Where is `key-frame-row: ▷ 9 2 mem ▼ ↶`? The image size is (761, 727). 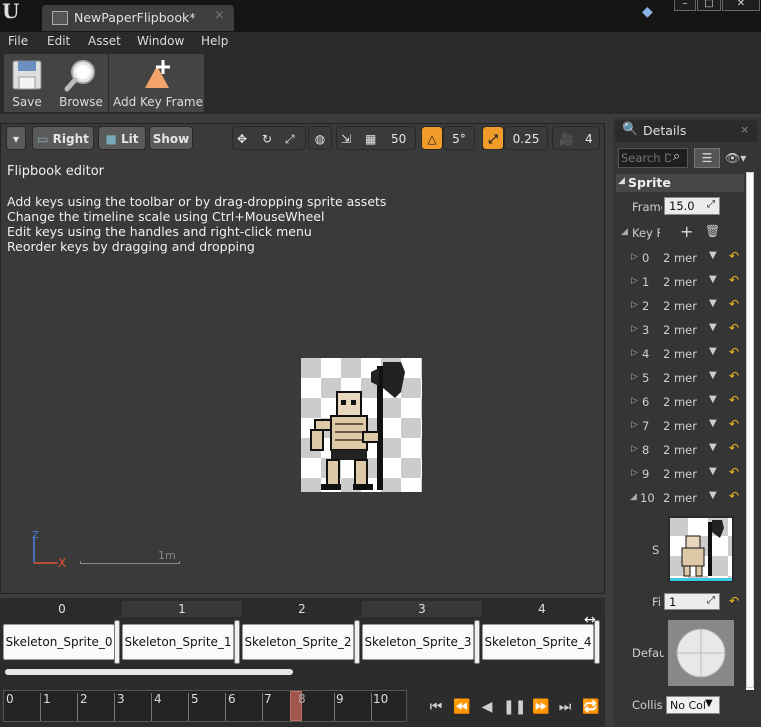
key-frame-row: ▷ 9 2 mem ▼ ↶ is located at coordinates (680, 476).